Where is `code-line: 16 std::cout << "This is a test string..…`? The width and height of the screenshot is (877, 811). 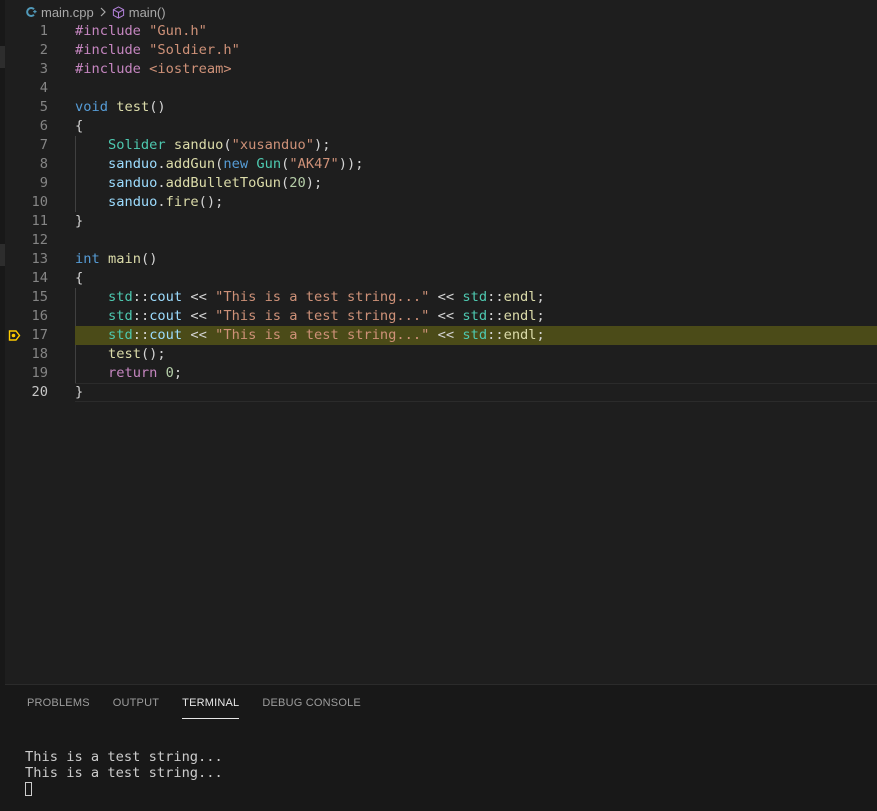 code-line: 16 std::cout << "This is a test string..… is located at coordinates (441, 316).